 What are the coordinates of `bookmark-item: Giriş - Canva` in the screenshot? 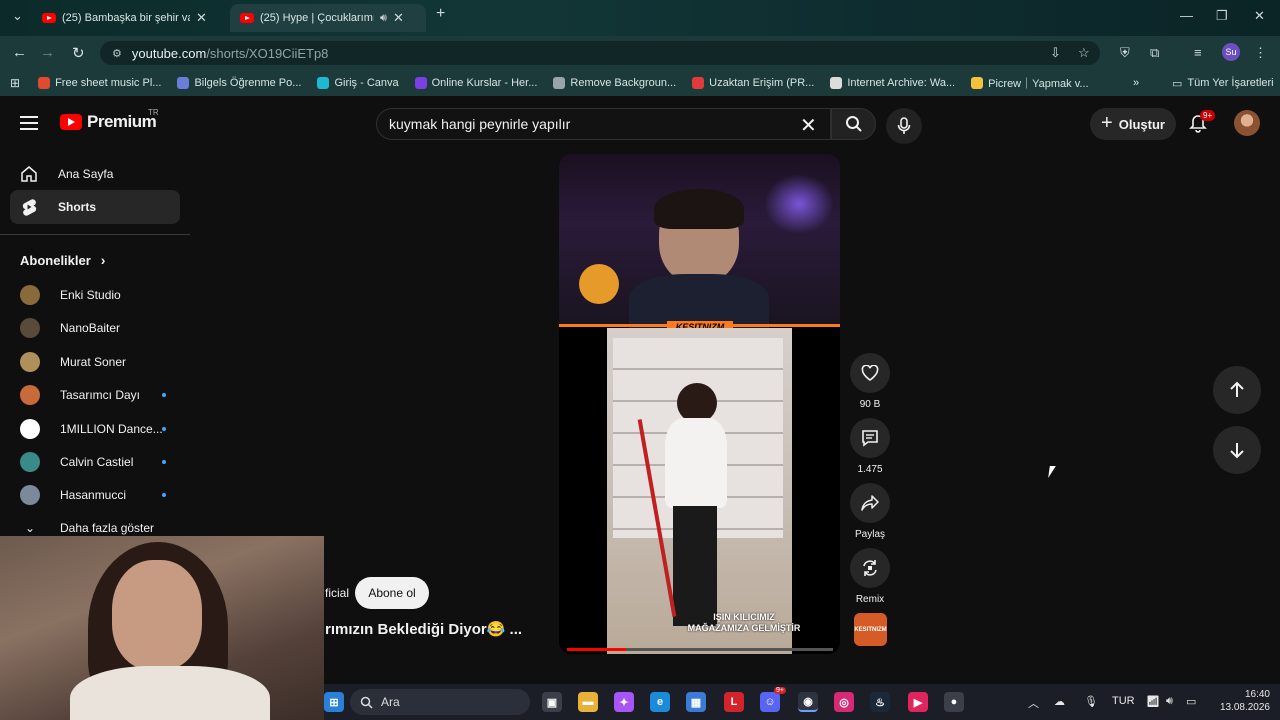 It's located at (358, 83).